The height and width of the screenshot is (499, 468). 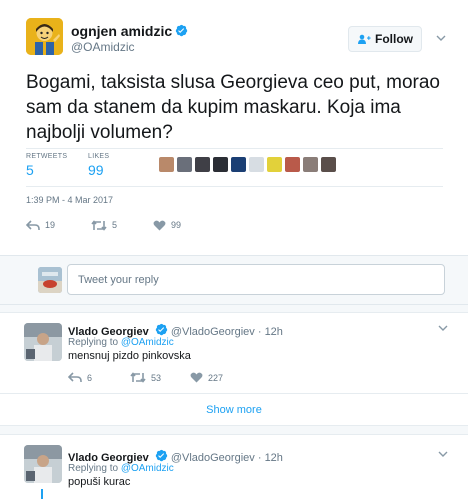 I want to click on follow-button: Follow, so click(x=385, y=39).